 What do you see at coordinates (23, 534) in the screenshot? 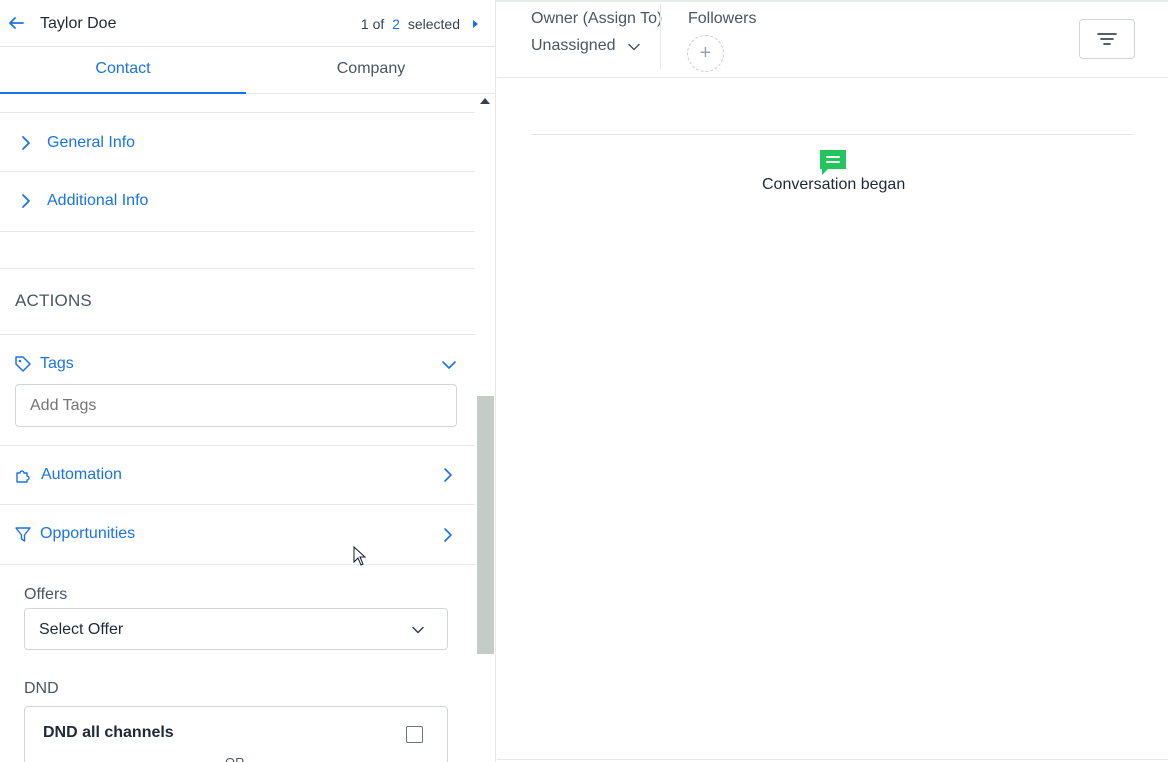
I see `funnel-icon` at bounding box center [23, 534].